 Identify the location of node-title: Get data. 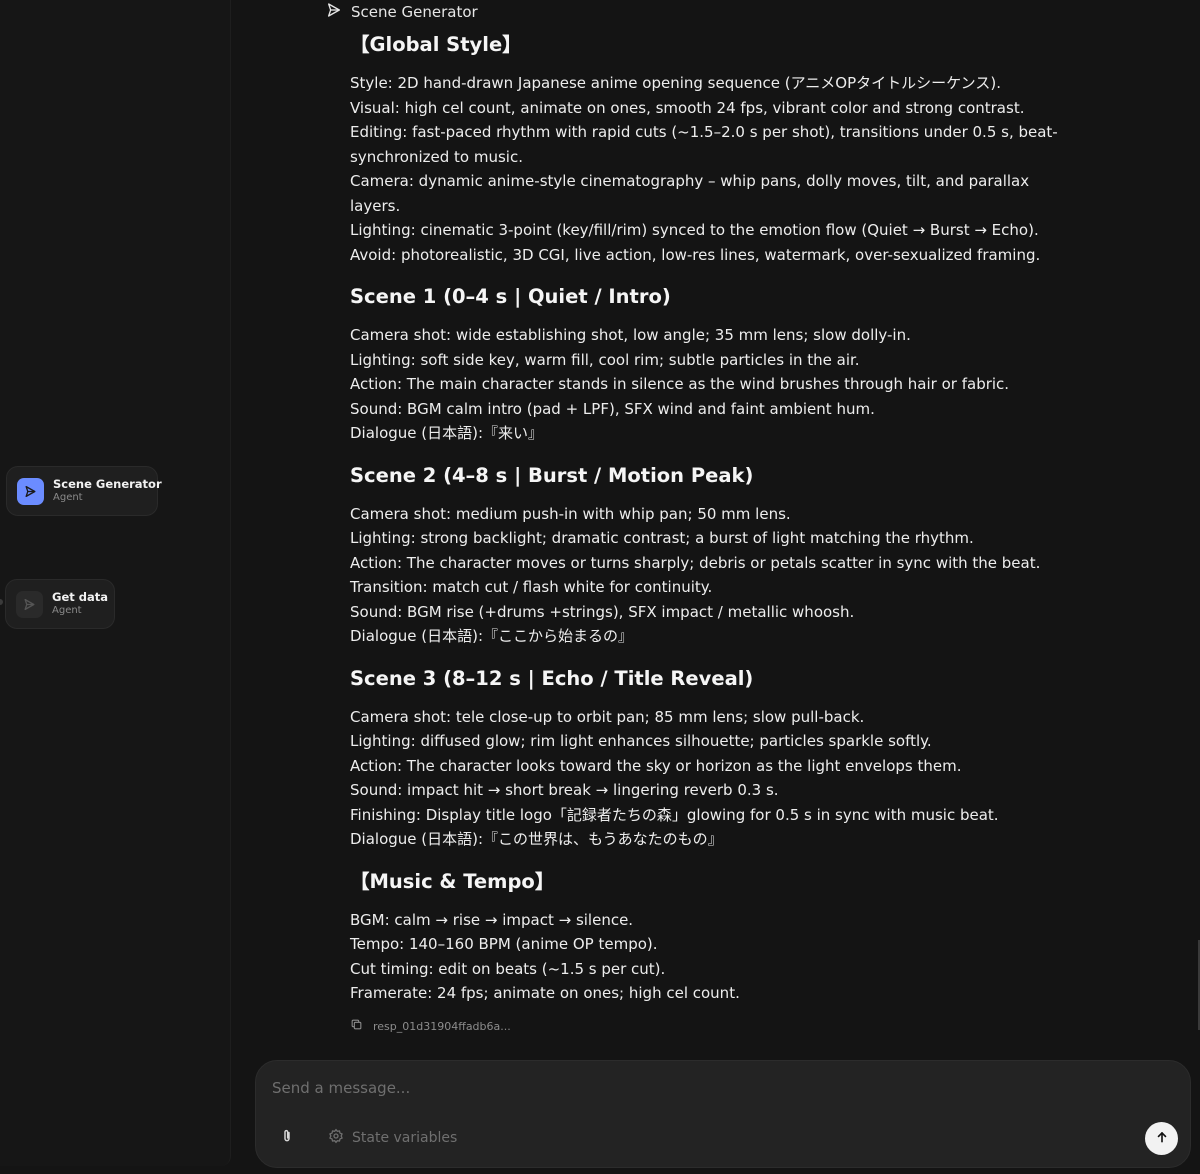
(80, 597).